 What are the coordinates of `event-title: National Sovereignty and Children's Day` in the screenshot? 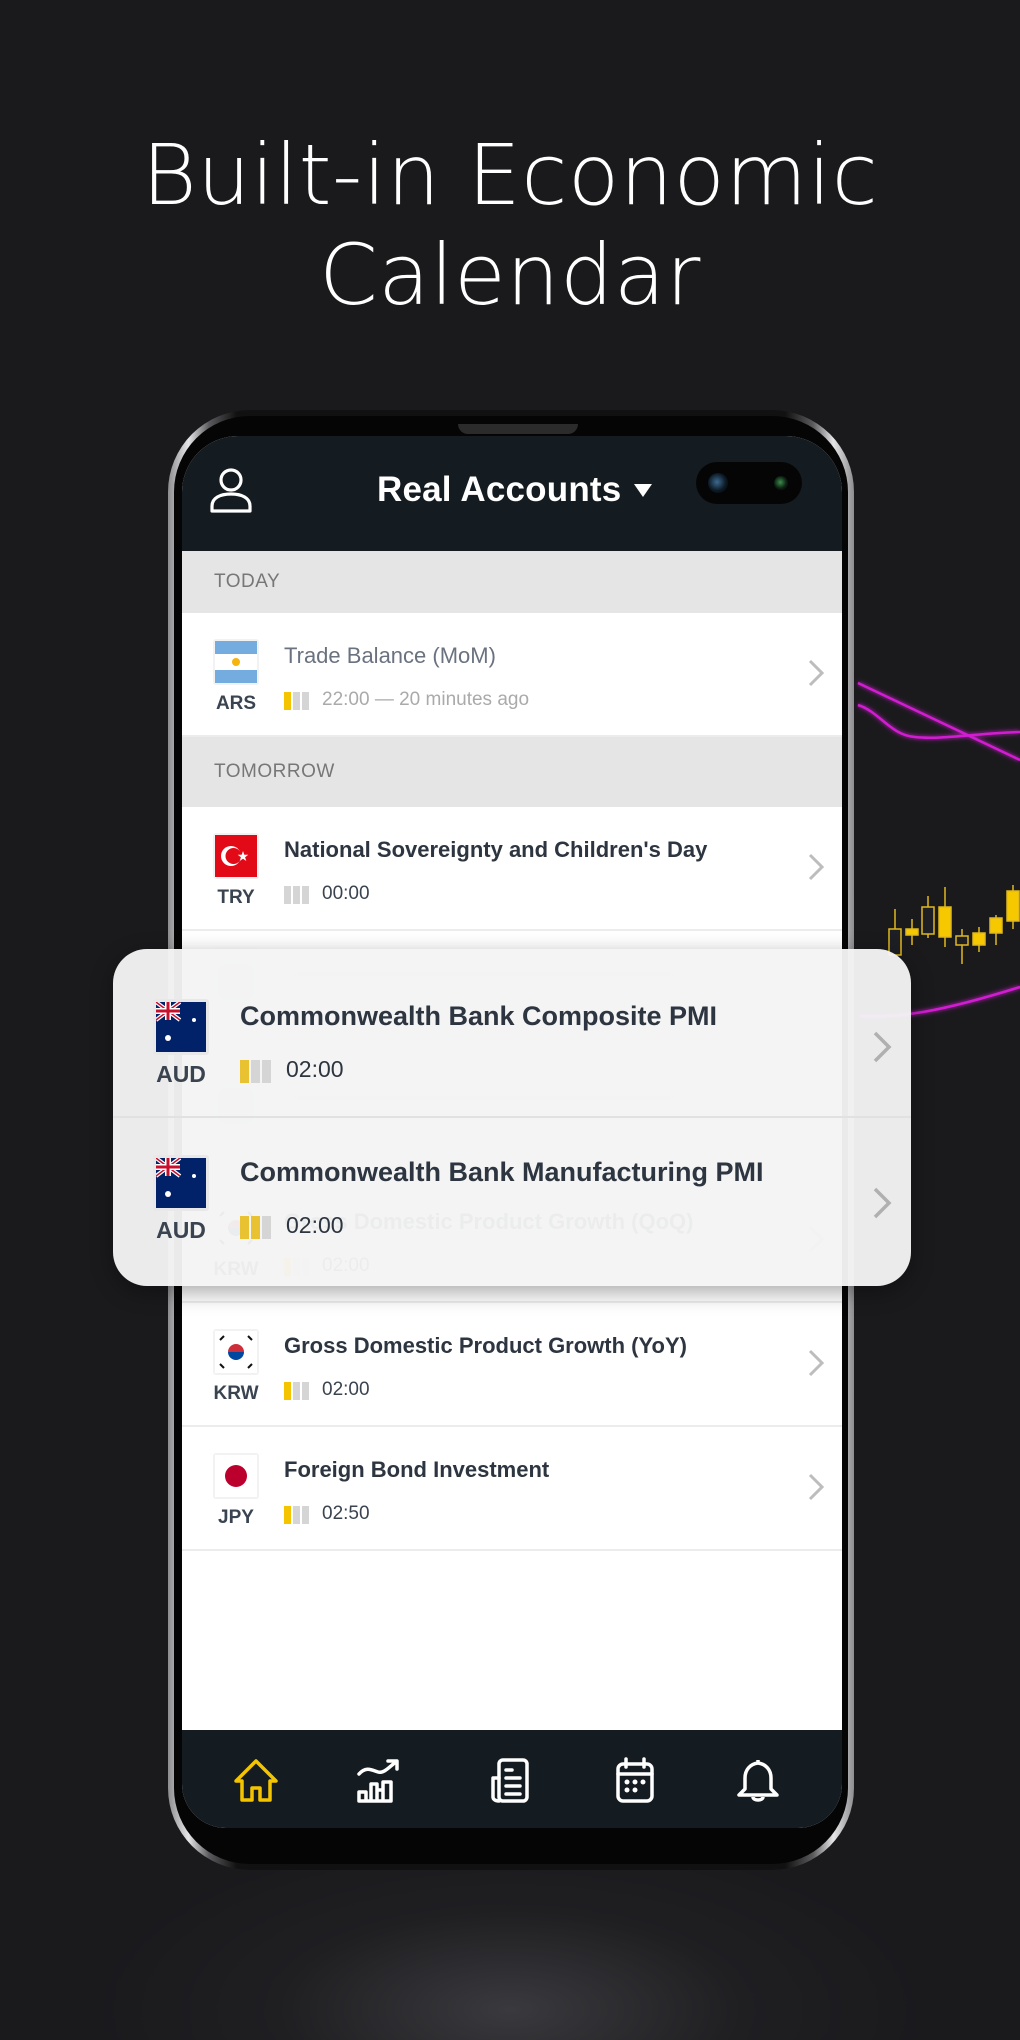 It's located at (496, 849).